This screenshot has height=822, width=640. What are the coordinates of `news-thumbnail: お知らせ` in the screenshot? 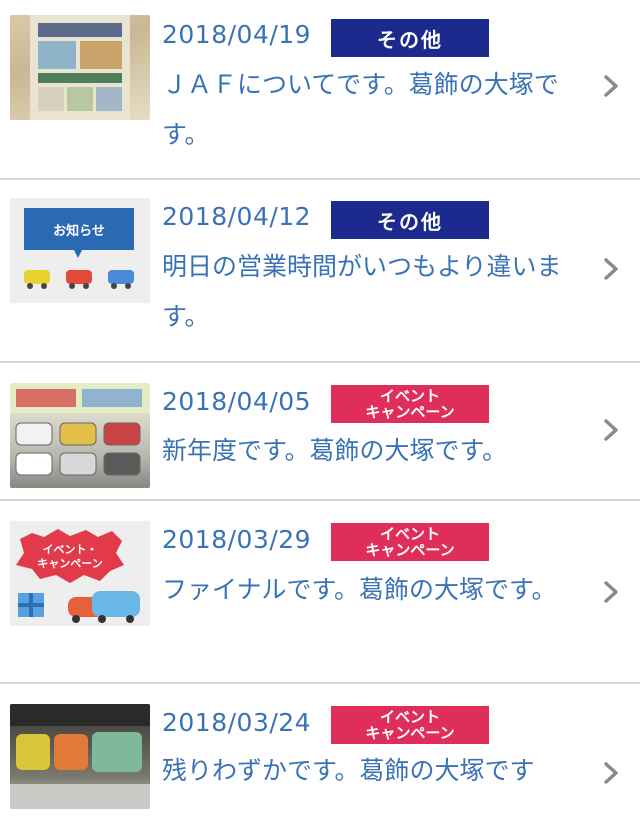 It's located at (80, 250).